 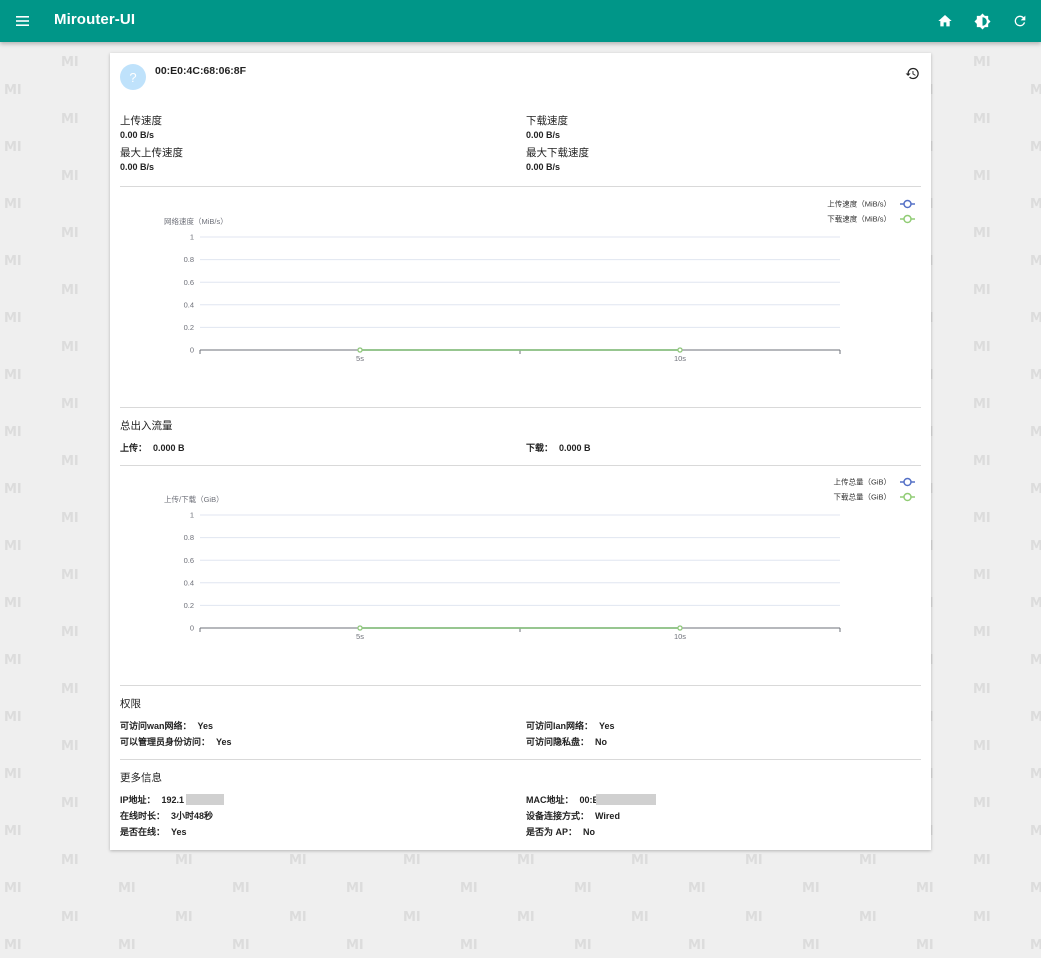 I want to click on lan-access-row: 可访问lan网络： Yes, so click(x=570, y=725).